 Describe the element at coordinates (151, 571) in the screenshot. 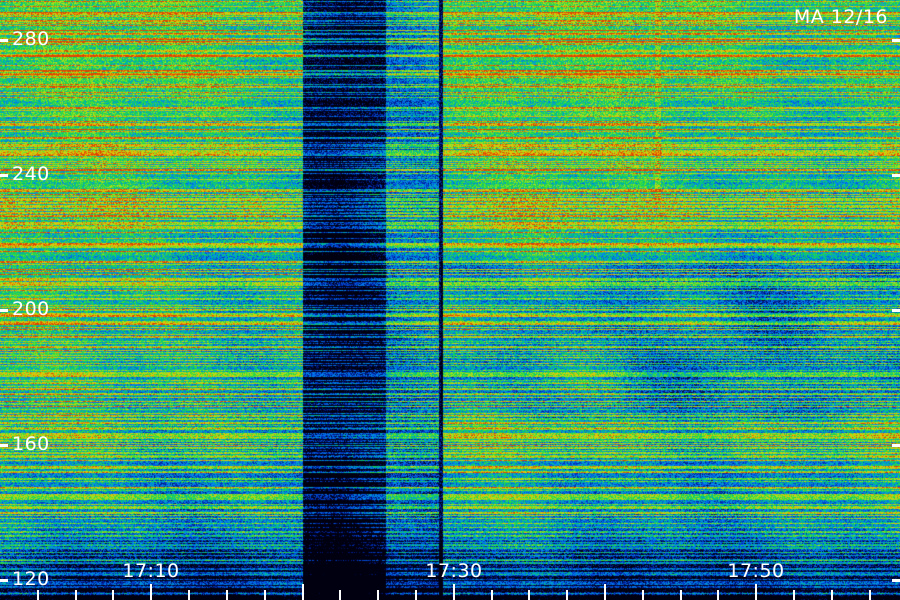

I see `x-tick-label: 17:10` at that location.